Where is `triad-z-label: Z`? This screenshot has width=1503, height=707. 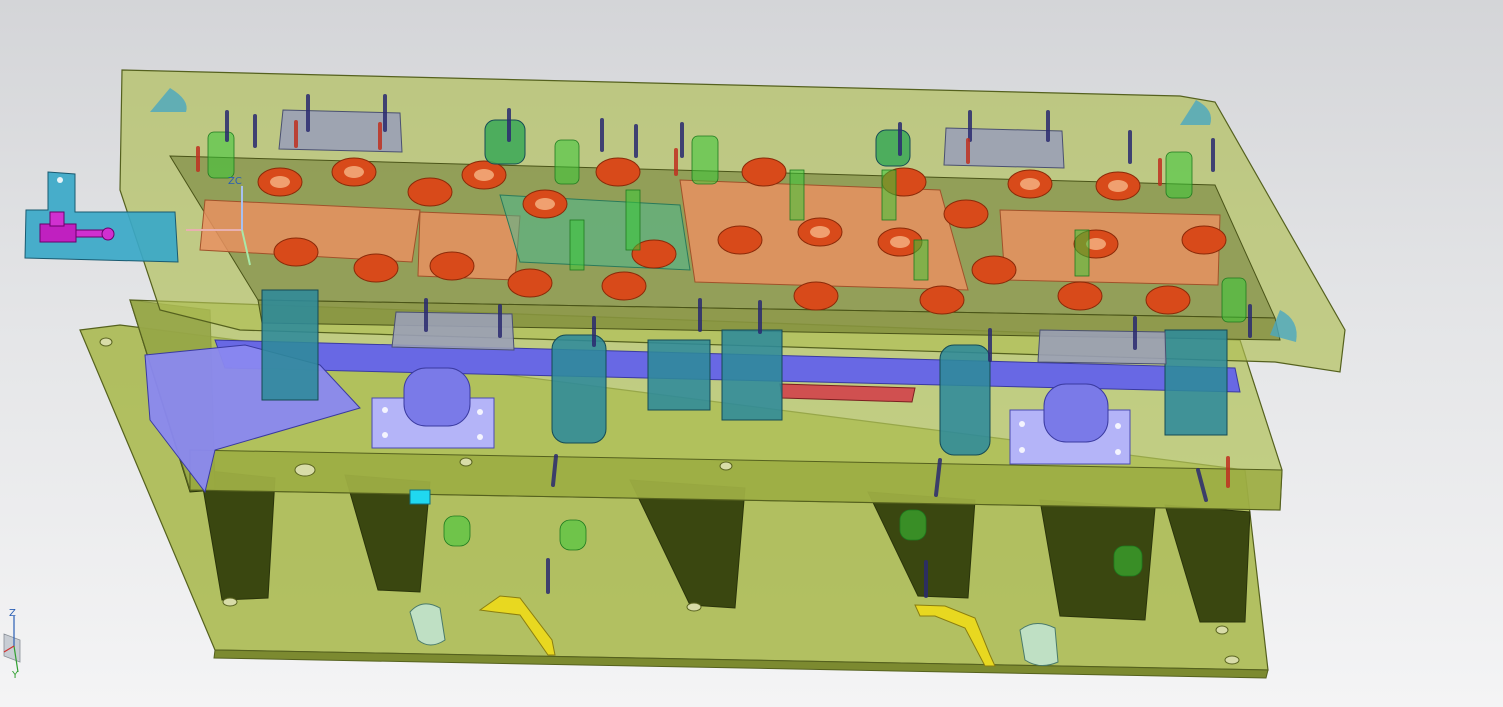 triad-z-label: Z is located at coordinates (12, 613).